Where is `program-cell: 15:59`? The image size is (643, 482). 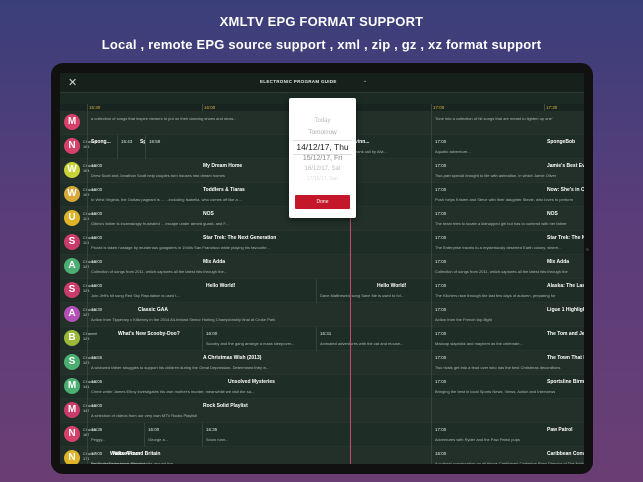 program-cell: 15:59 is located at coordinates (160, 147).